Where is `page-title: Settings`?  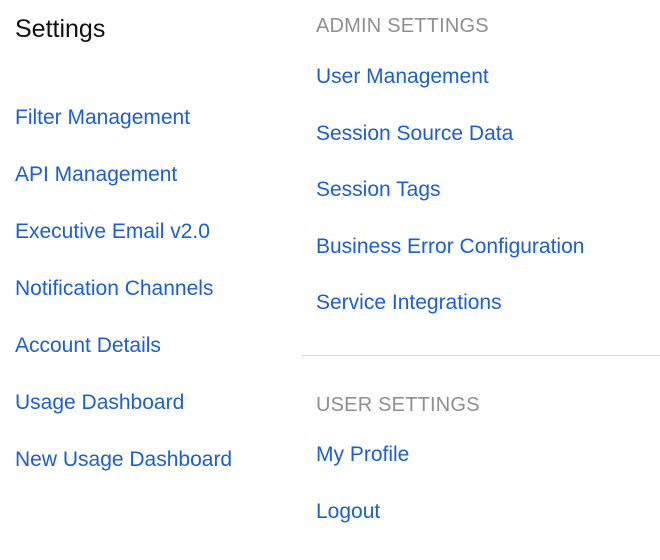
page-title: Settings is located at coordinates (60, 29).